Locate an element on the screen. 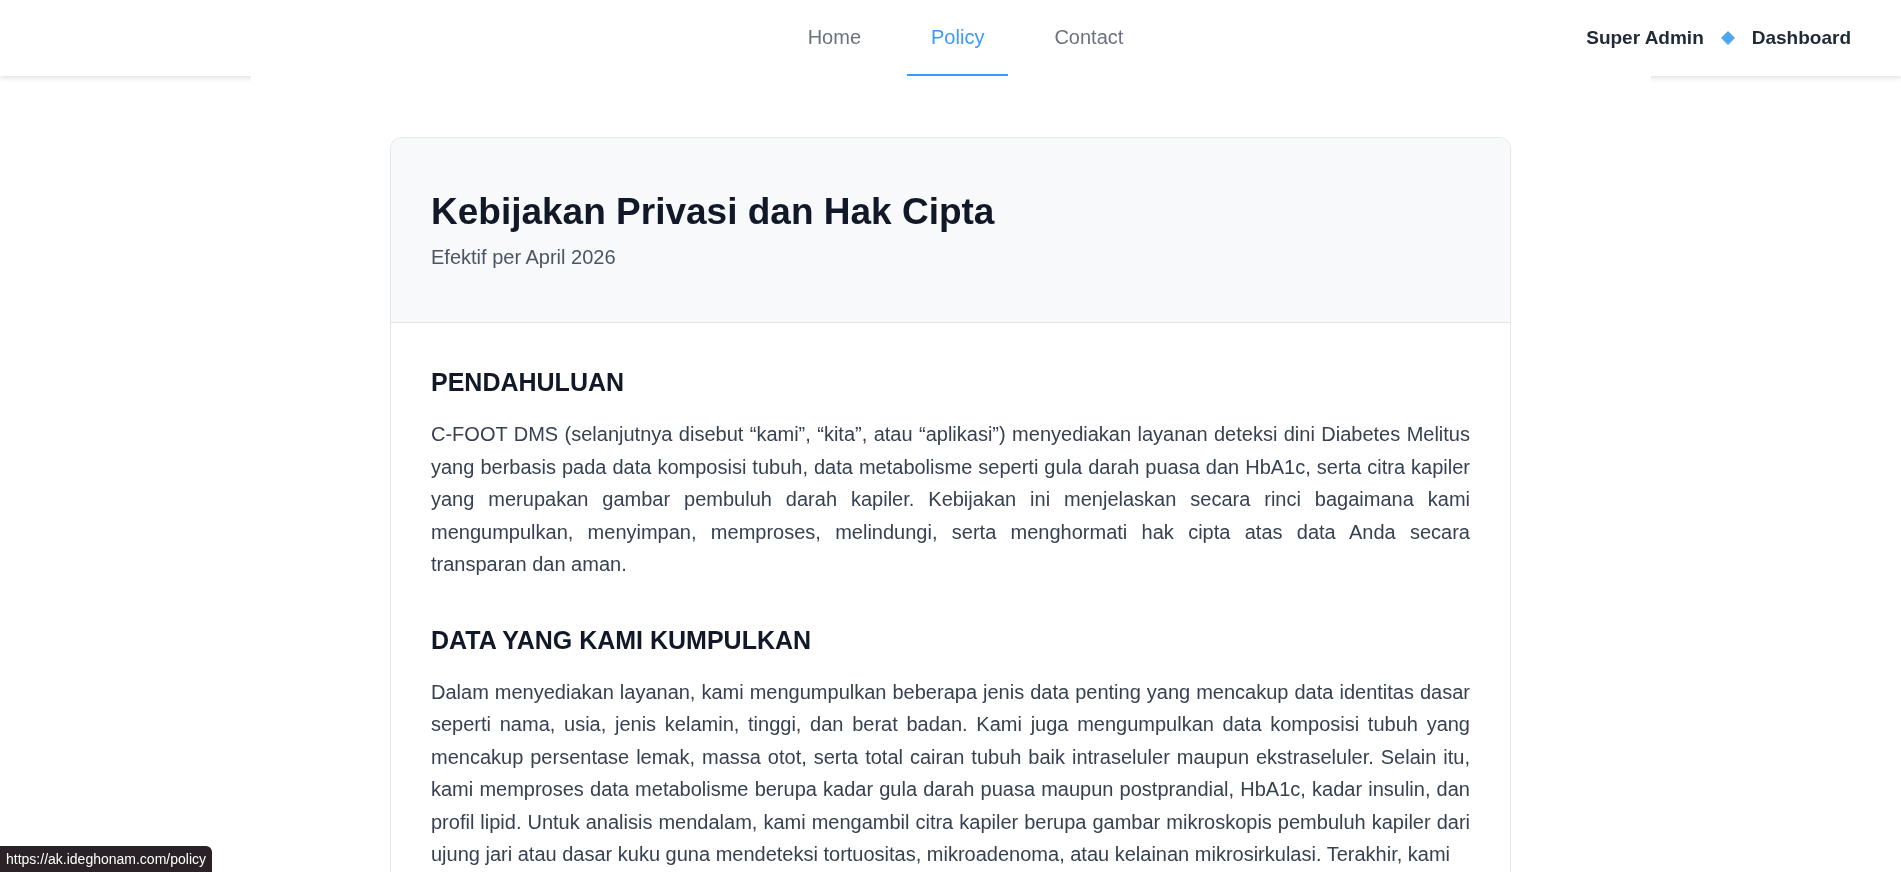  section-paragraph: Dalam menyediakan layanan, kami mengumpulkan beberapa jenis data penting yang mencakup data identitas dasar seperti nama, usia, jenis kelamin, tinggi, dan berat badan. Kami juga mengumpulkan data komposisi tubuh yang mencakup persentase lemak, massa otot, serta total cairan tubuh baik intraseluler maupun ekstraseluler. Selain itu, kami memproses data metabolisme berupa kadar gula darah puasa maupun postprandial, HbA1c, kadar insulin, dan profil lipid. Untuk analisis mendalam, kami mengambil citra kapiler berupa gambar mikroskopis pembuluh kapiler dari ujung jari atau dasar kuku guna mendeteksi tortuositas, mikroadenoma, atau kelainan mikrosirkulasi. Terakhir, kami is located at coordinates (950, 773).